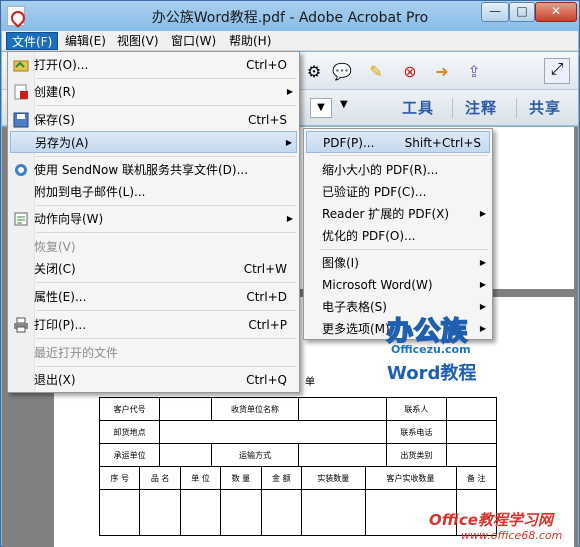 The height and width of the screenshot is (547, 580). What do you see at coordinates (21, 120) in the screenshot?
I see `save-disk-icon` at bounding box center [21, 120].